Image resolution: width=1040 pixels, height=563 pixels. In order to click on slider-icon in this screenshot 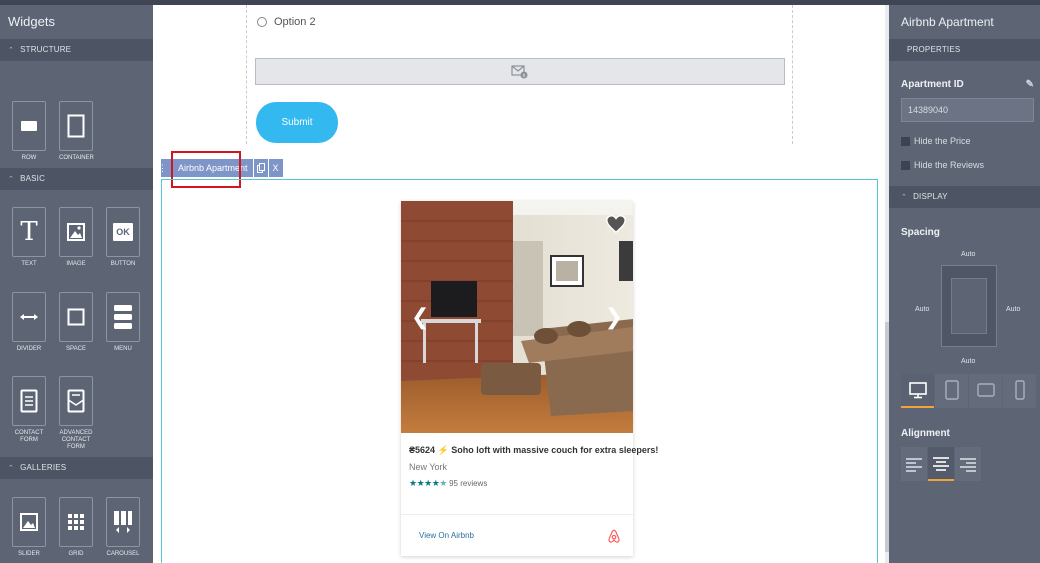, I will do `click(29, 522)`.